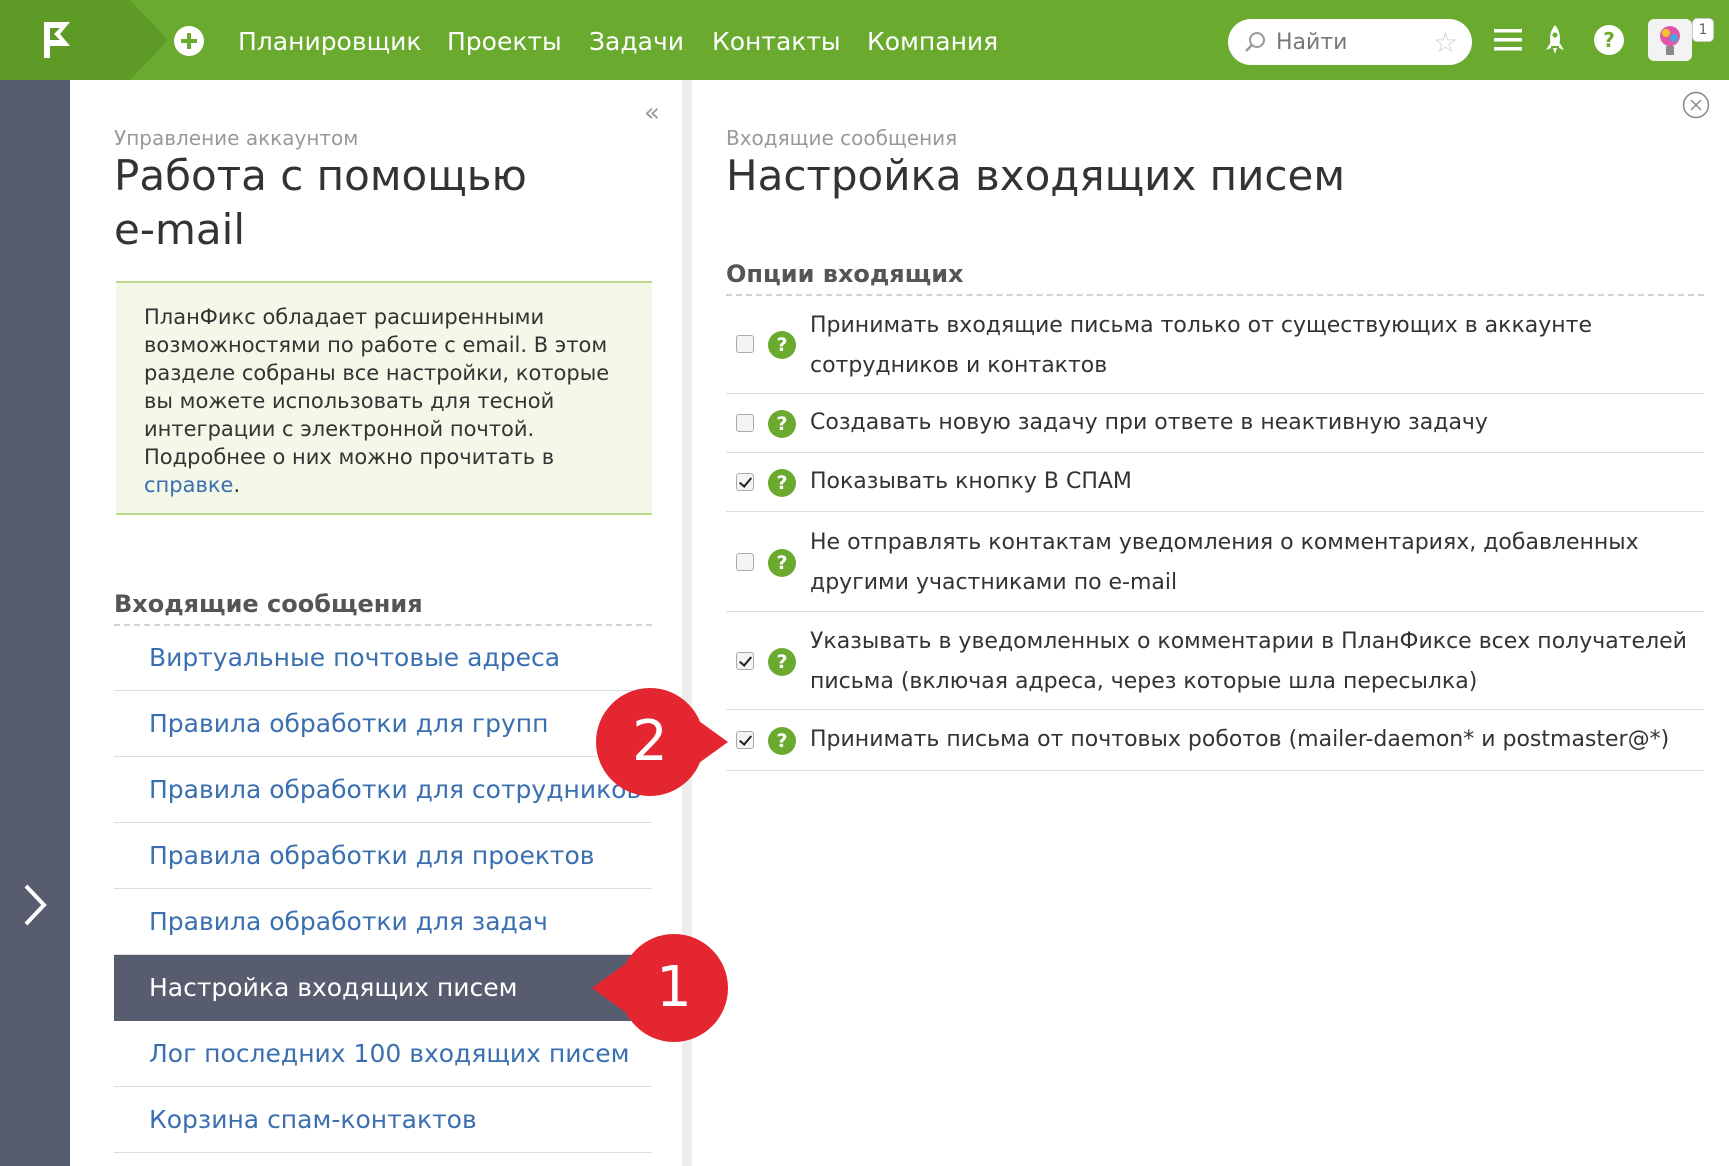 This screenshot has width=1729, height=1166. What do you see at coordinates (1696, 105) in the screenshot?
I see `close-icon` at bounding box center [1696, 105].